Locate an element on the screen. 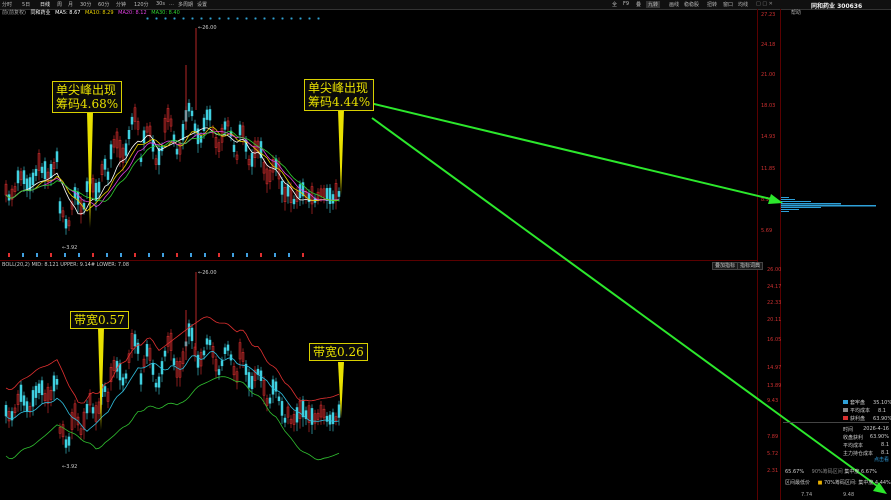  stat-label: 平均成本 is located at coordinates (853, 446).